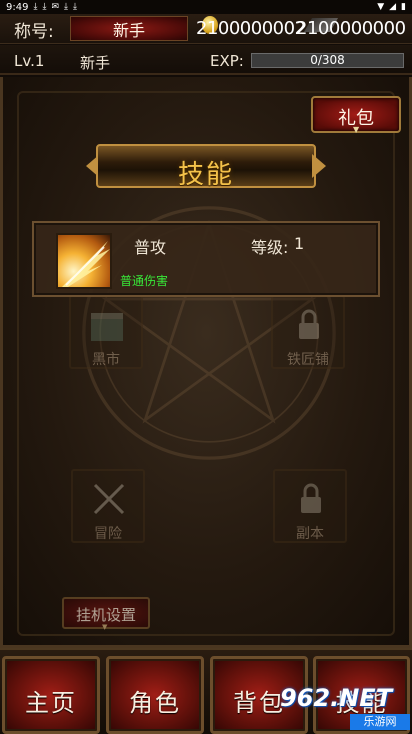  I want to click on gem-amount: 2100000000, so click(351, 28).